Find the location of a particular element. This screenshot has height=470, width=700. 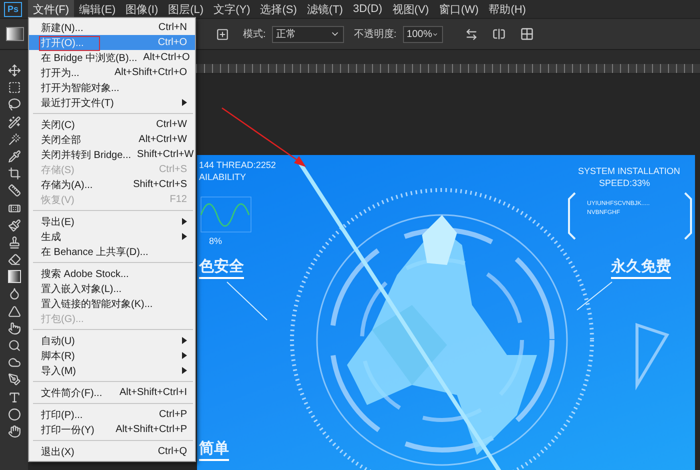

droplet-icon is located at coordinates (14, 293).